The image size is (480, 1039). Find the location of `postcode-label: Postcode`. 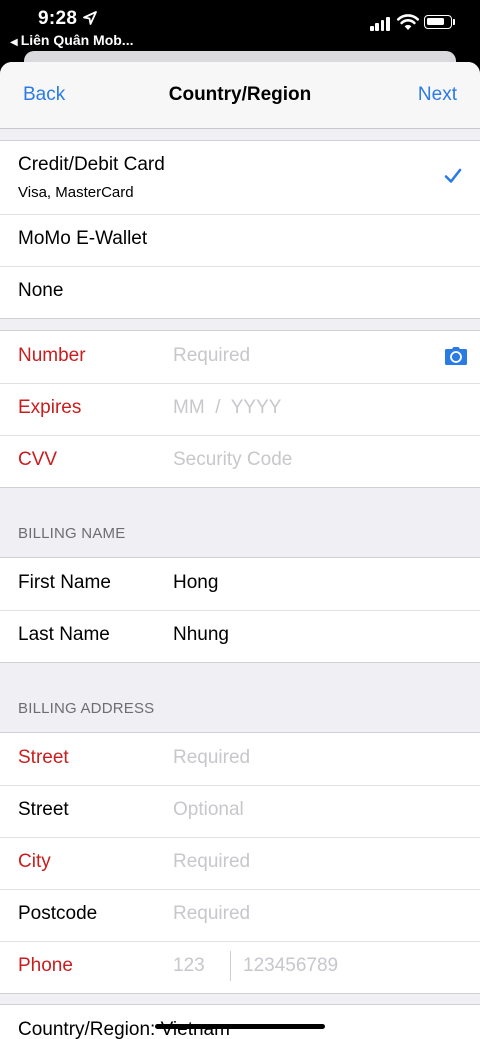

postcode-label: Postcode is located at coordinates (58, 913).